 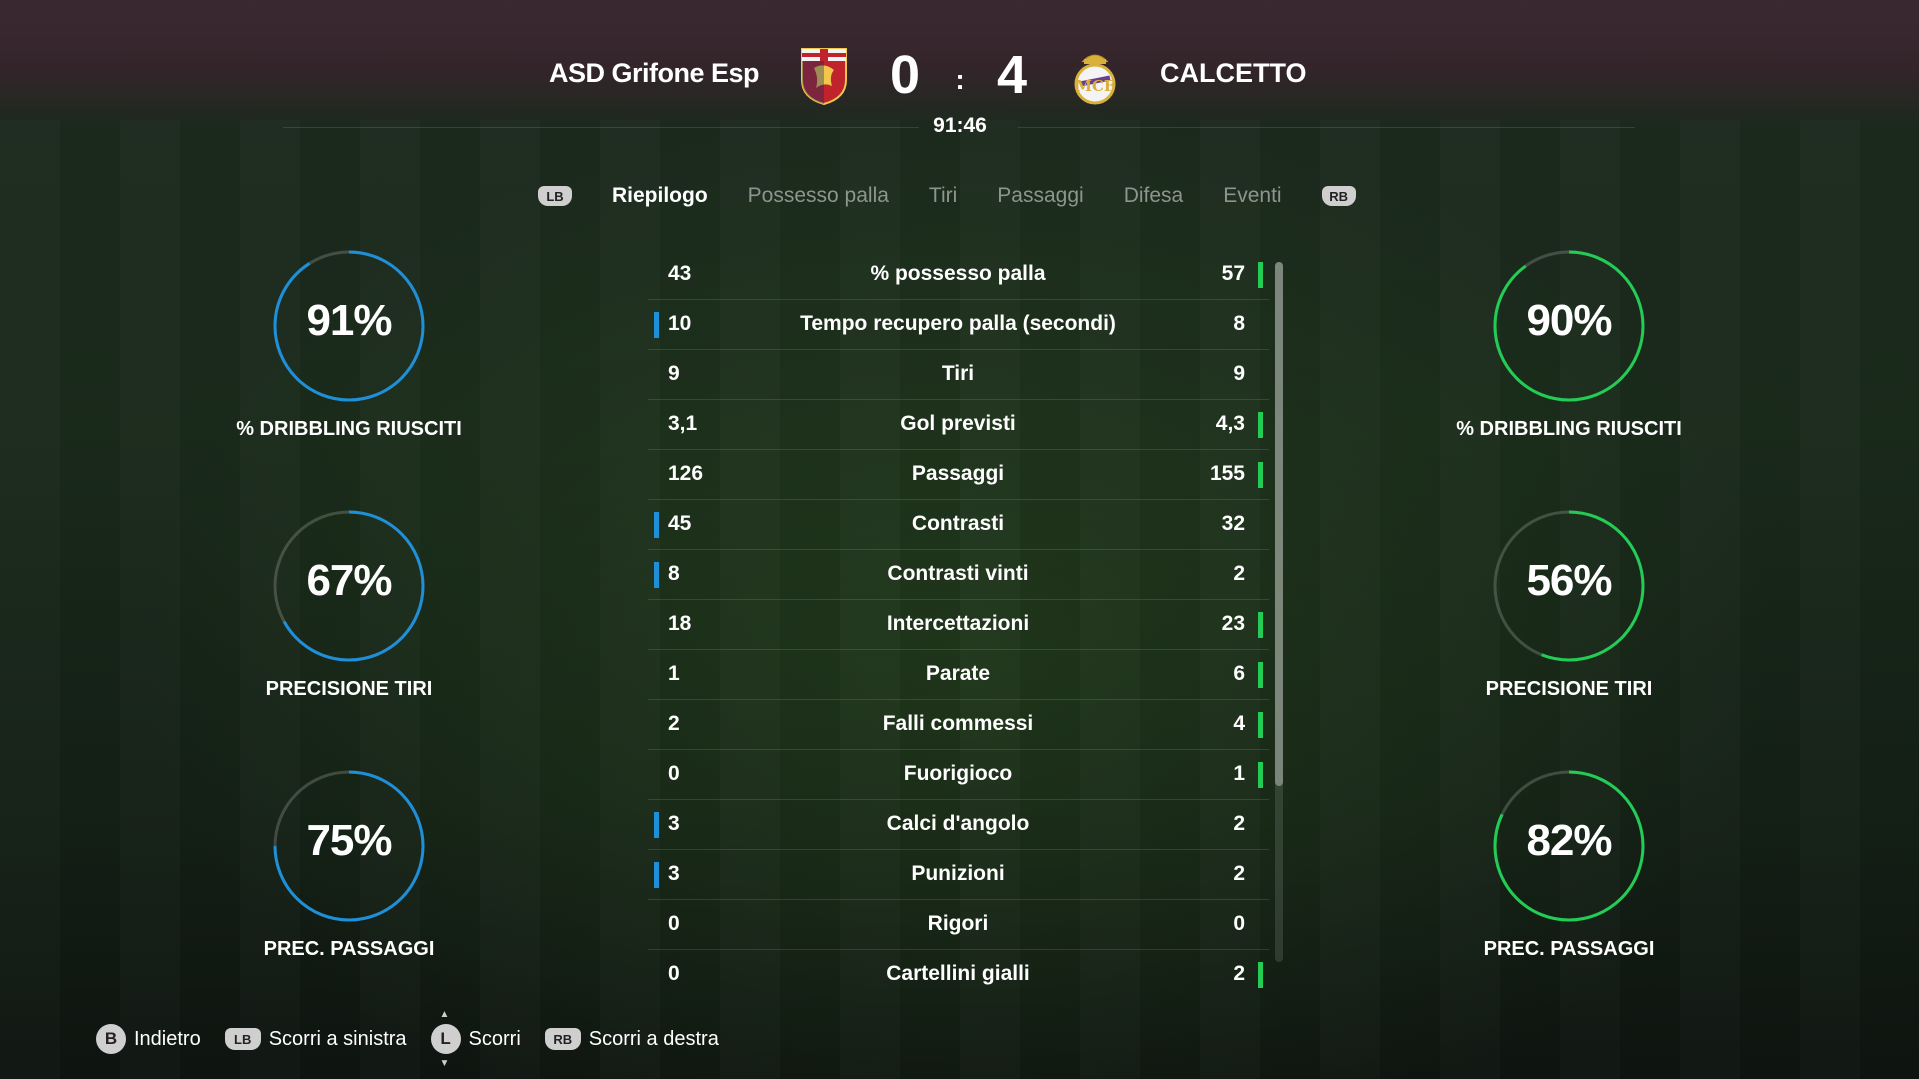 I want to click on tab-difesa: Difesa, so click(x=1154, y=196).